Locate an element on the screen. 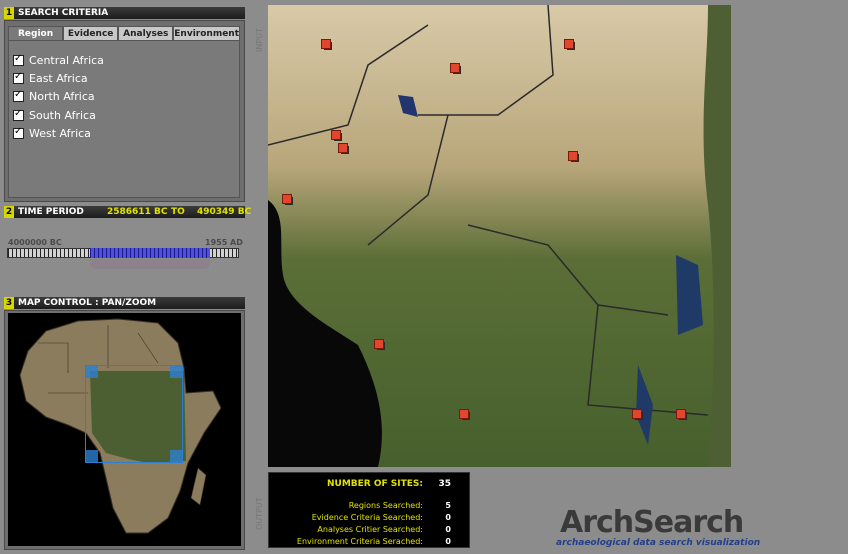  tab-environment: Environment is located at coordinates (207, 33).